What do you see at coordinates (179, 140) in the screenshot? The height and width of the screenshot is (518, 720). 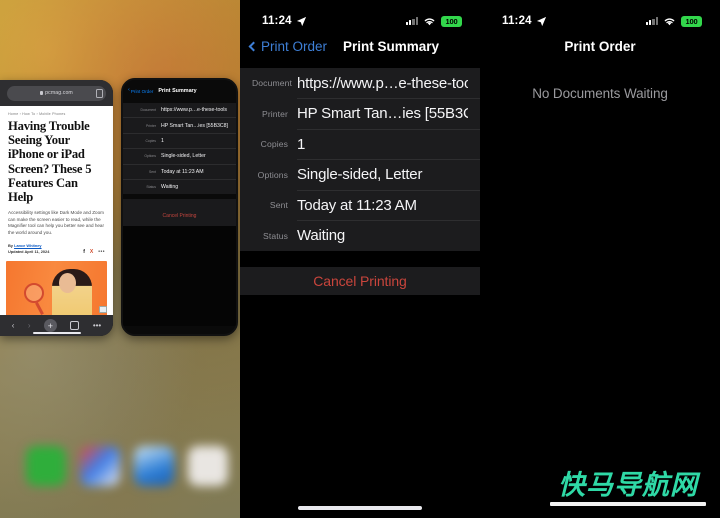 I see `mini-row-copies: Copies 1` at bounding box center [179, 140].